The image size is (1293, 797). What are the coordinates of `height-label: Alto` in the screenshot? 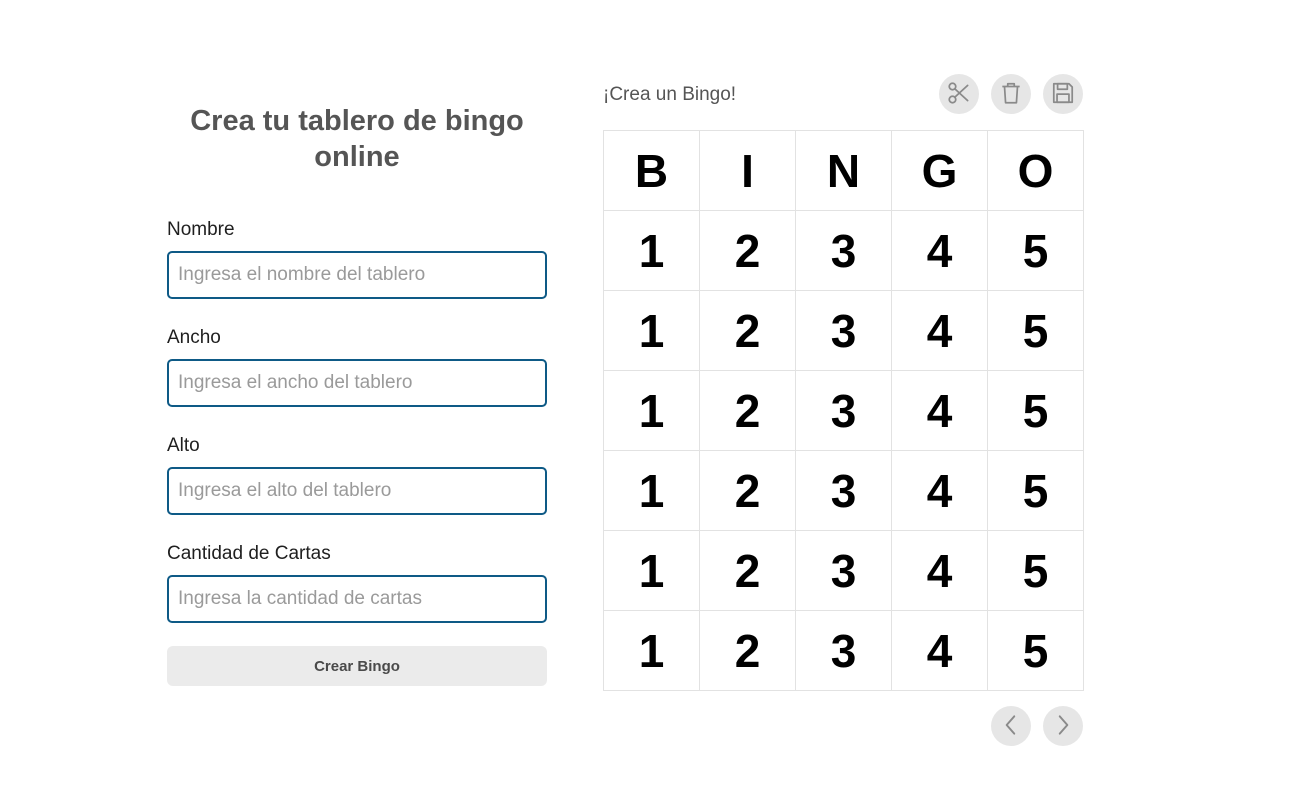 It's located at (183, 445).